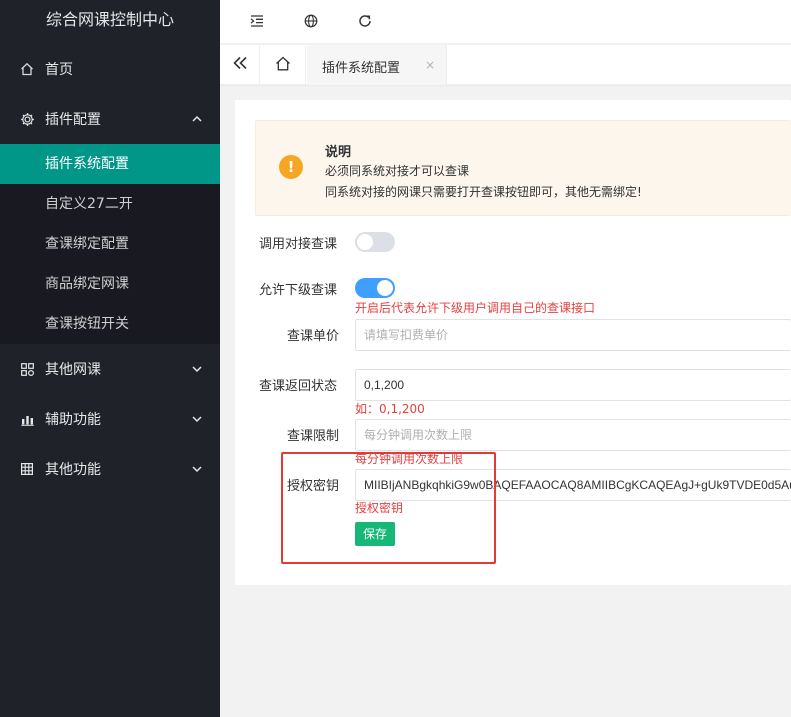  I want to click on sidebar-item-label: 插件配置, so click(73, 120).